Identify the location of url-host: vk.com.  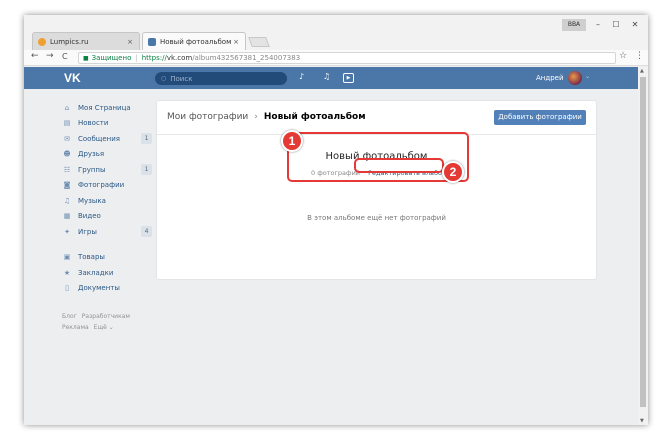
(179, 58).